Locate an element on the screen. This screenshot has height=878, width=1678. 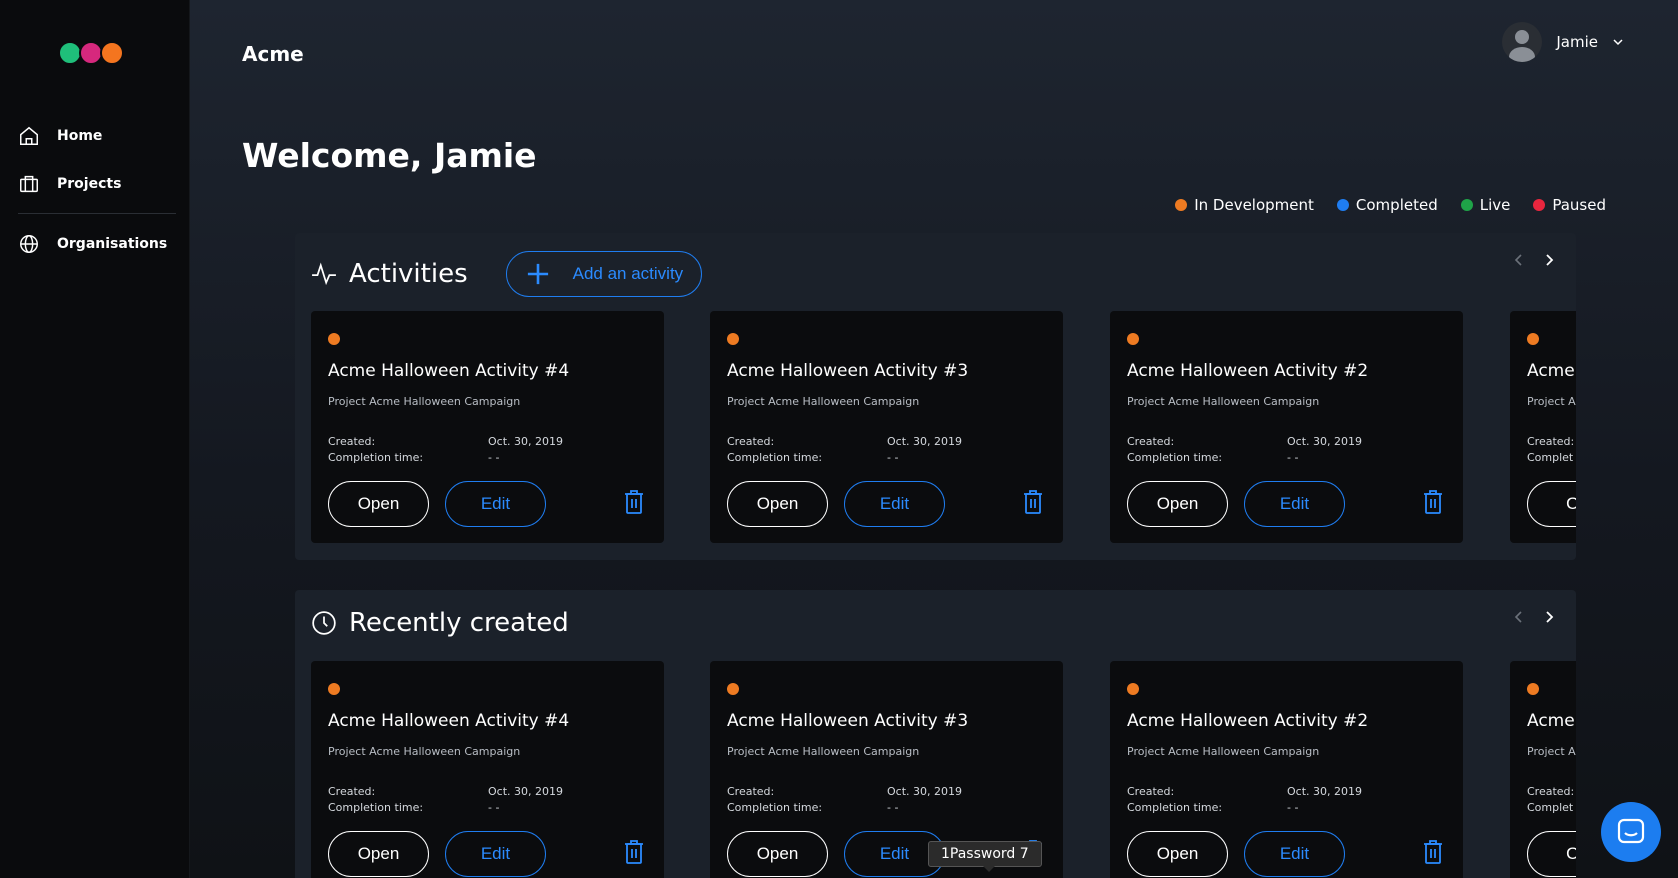
card-title: Acme Halloween Activity #4 is located at coordinates (449, 371).